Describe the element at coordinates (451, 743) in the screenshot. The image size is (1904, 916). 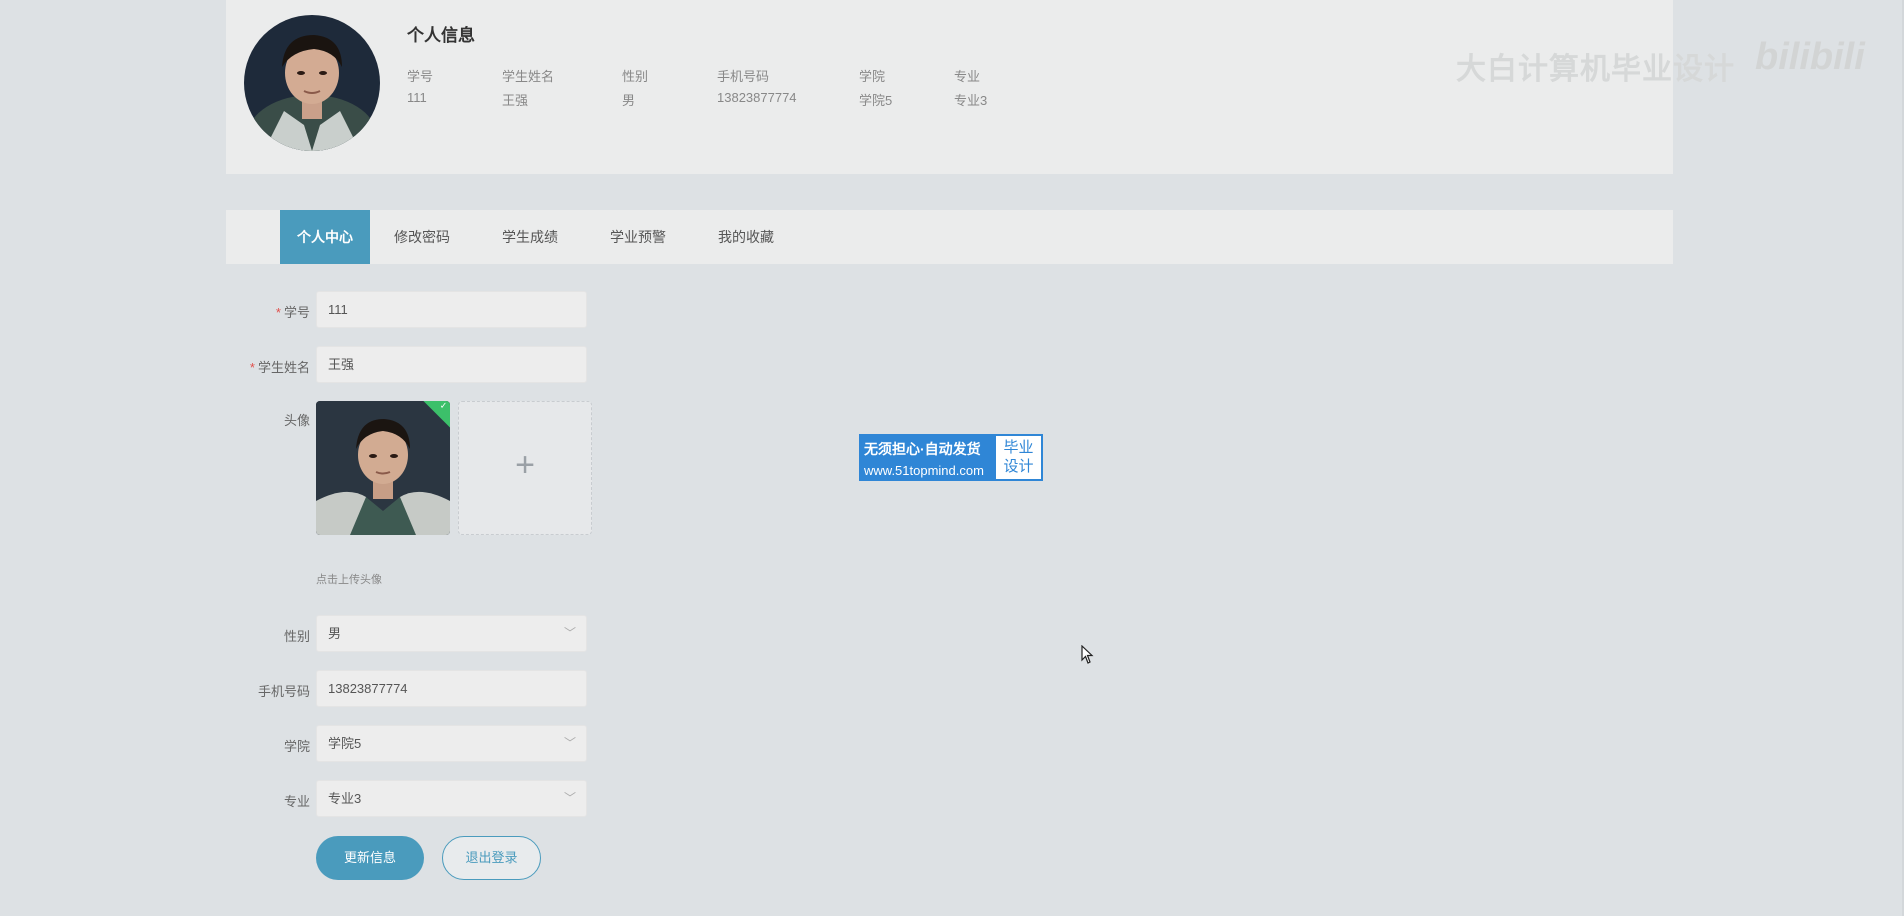
I see `college-select: 学院5 ﹀` at that location.